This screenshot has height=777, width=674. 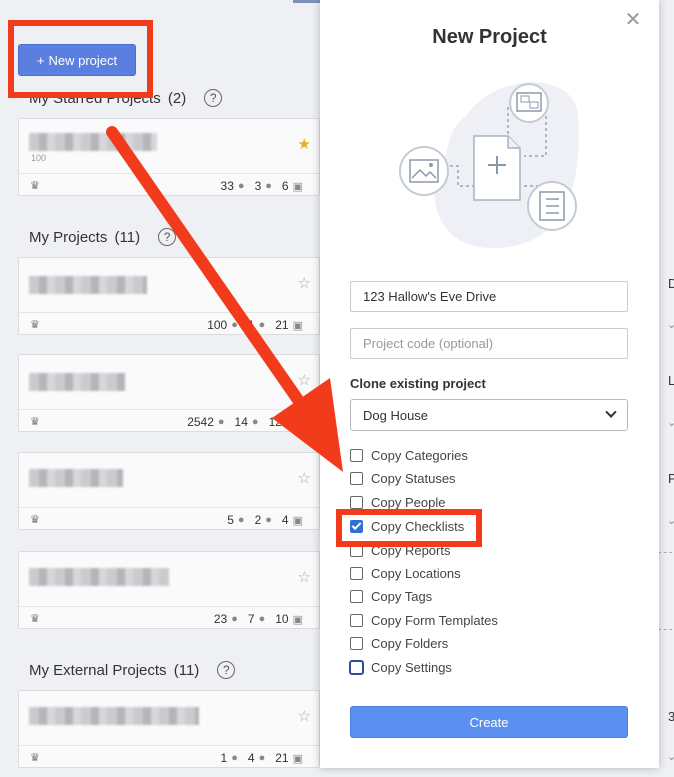 What do you see at coordinates (169, 296) in the screenshot?
I see `project-card: ☆ ♛ 100 ● 1 ● 21 ▣` at bounding box center [169, 296].